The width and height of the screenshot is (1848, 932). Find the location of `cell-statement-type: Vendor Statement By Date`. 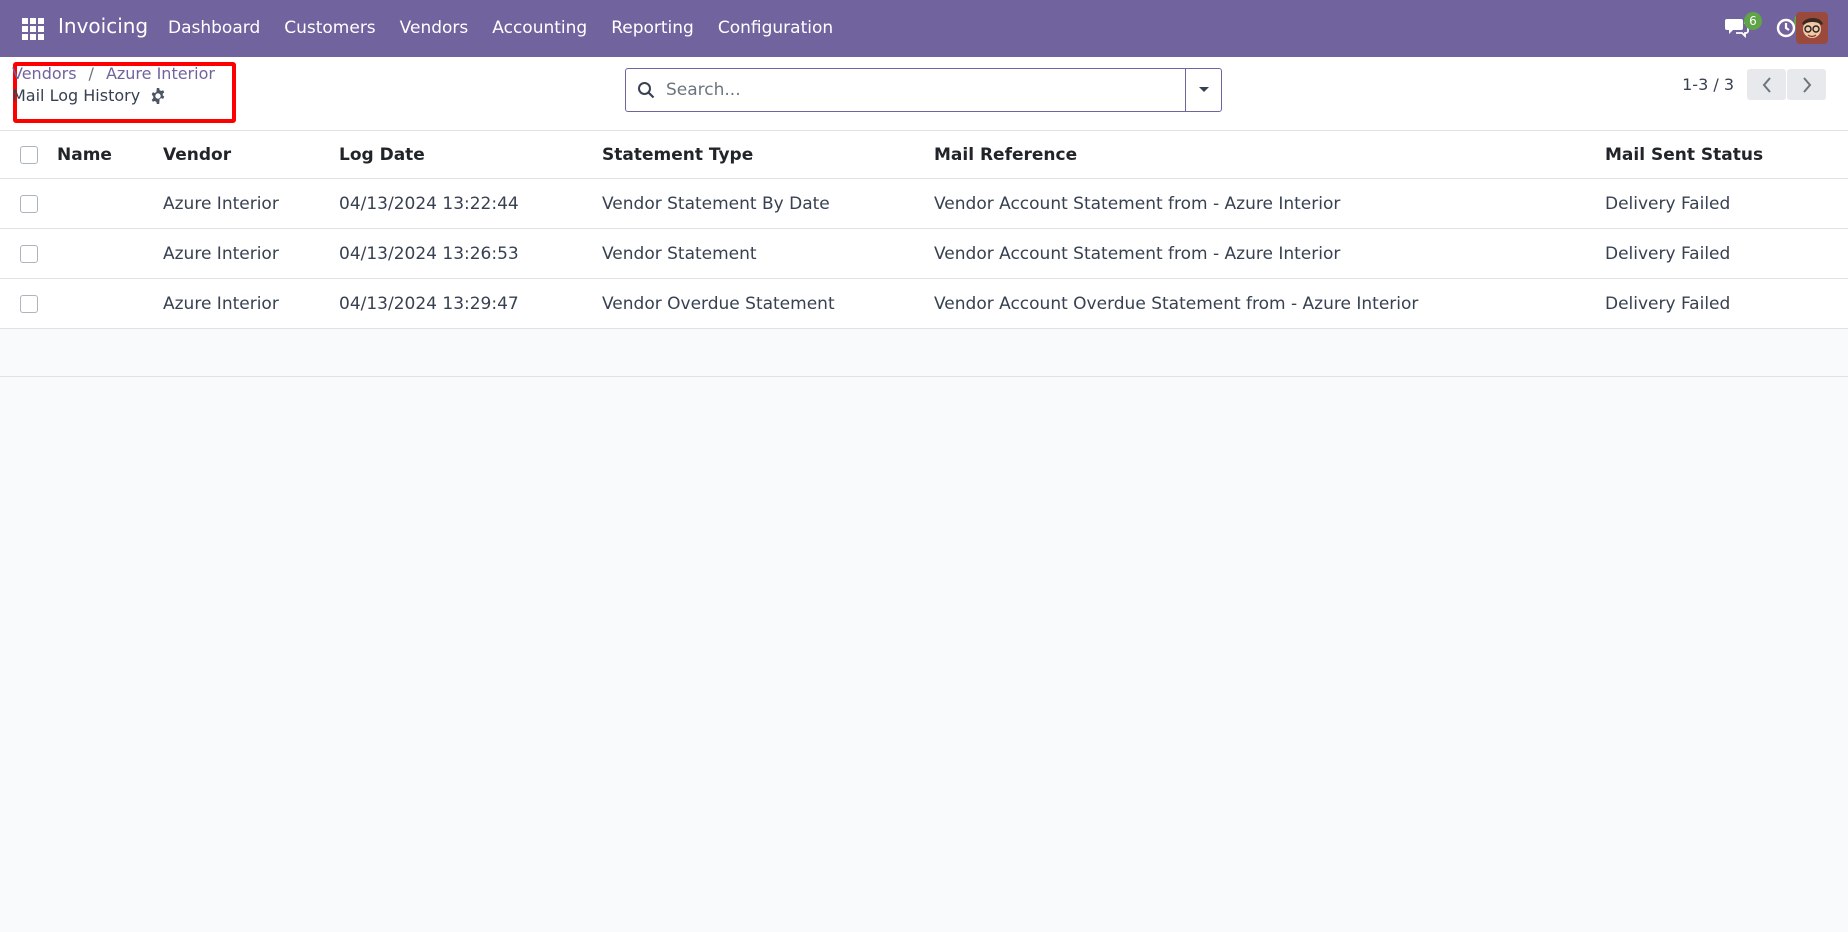

cell-statement-type: Vendor Statement By Date is located at coordinates (716, 203).